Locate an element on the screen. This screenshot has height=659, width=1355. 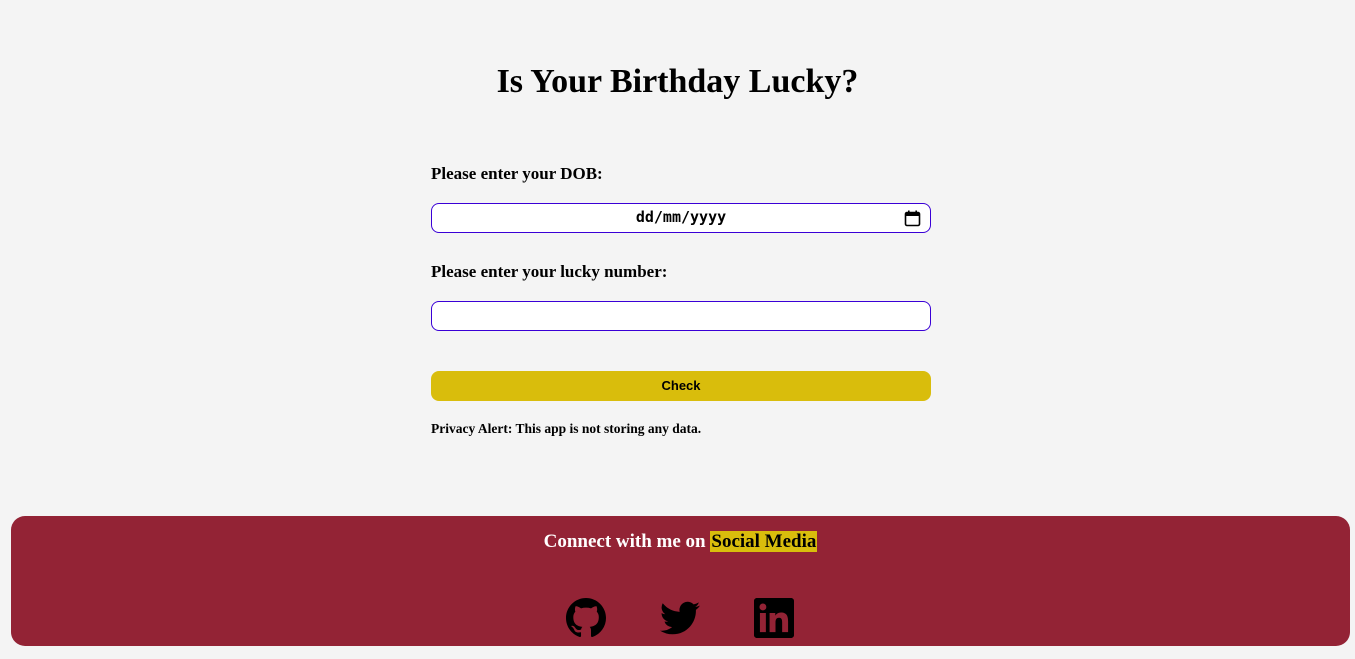
linkedin-link is located at coordinates (774, 618).